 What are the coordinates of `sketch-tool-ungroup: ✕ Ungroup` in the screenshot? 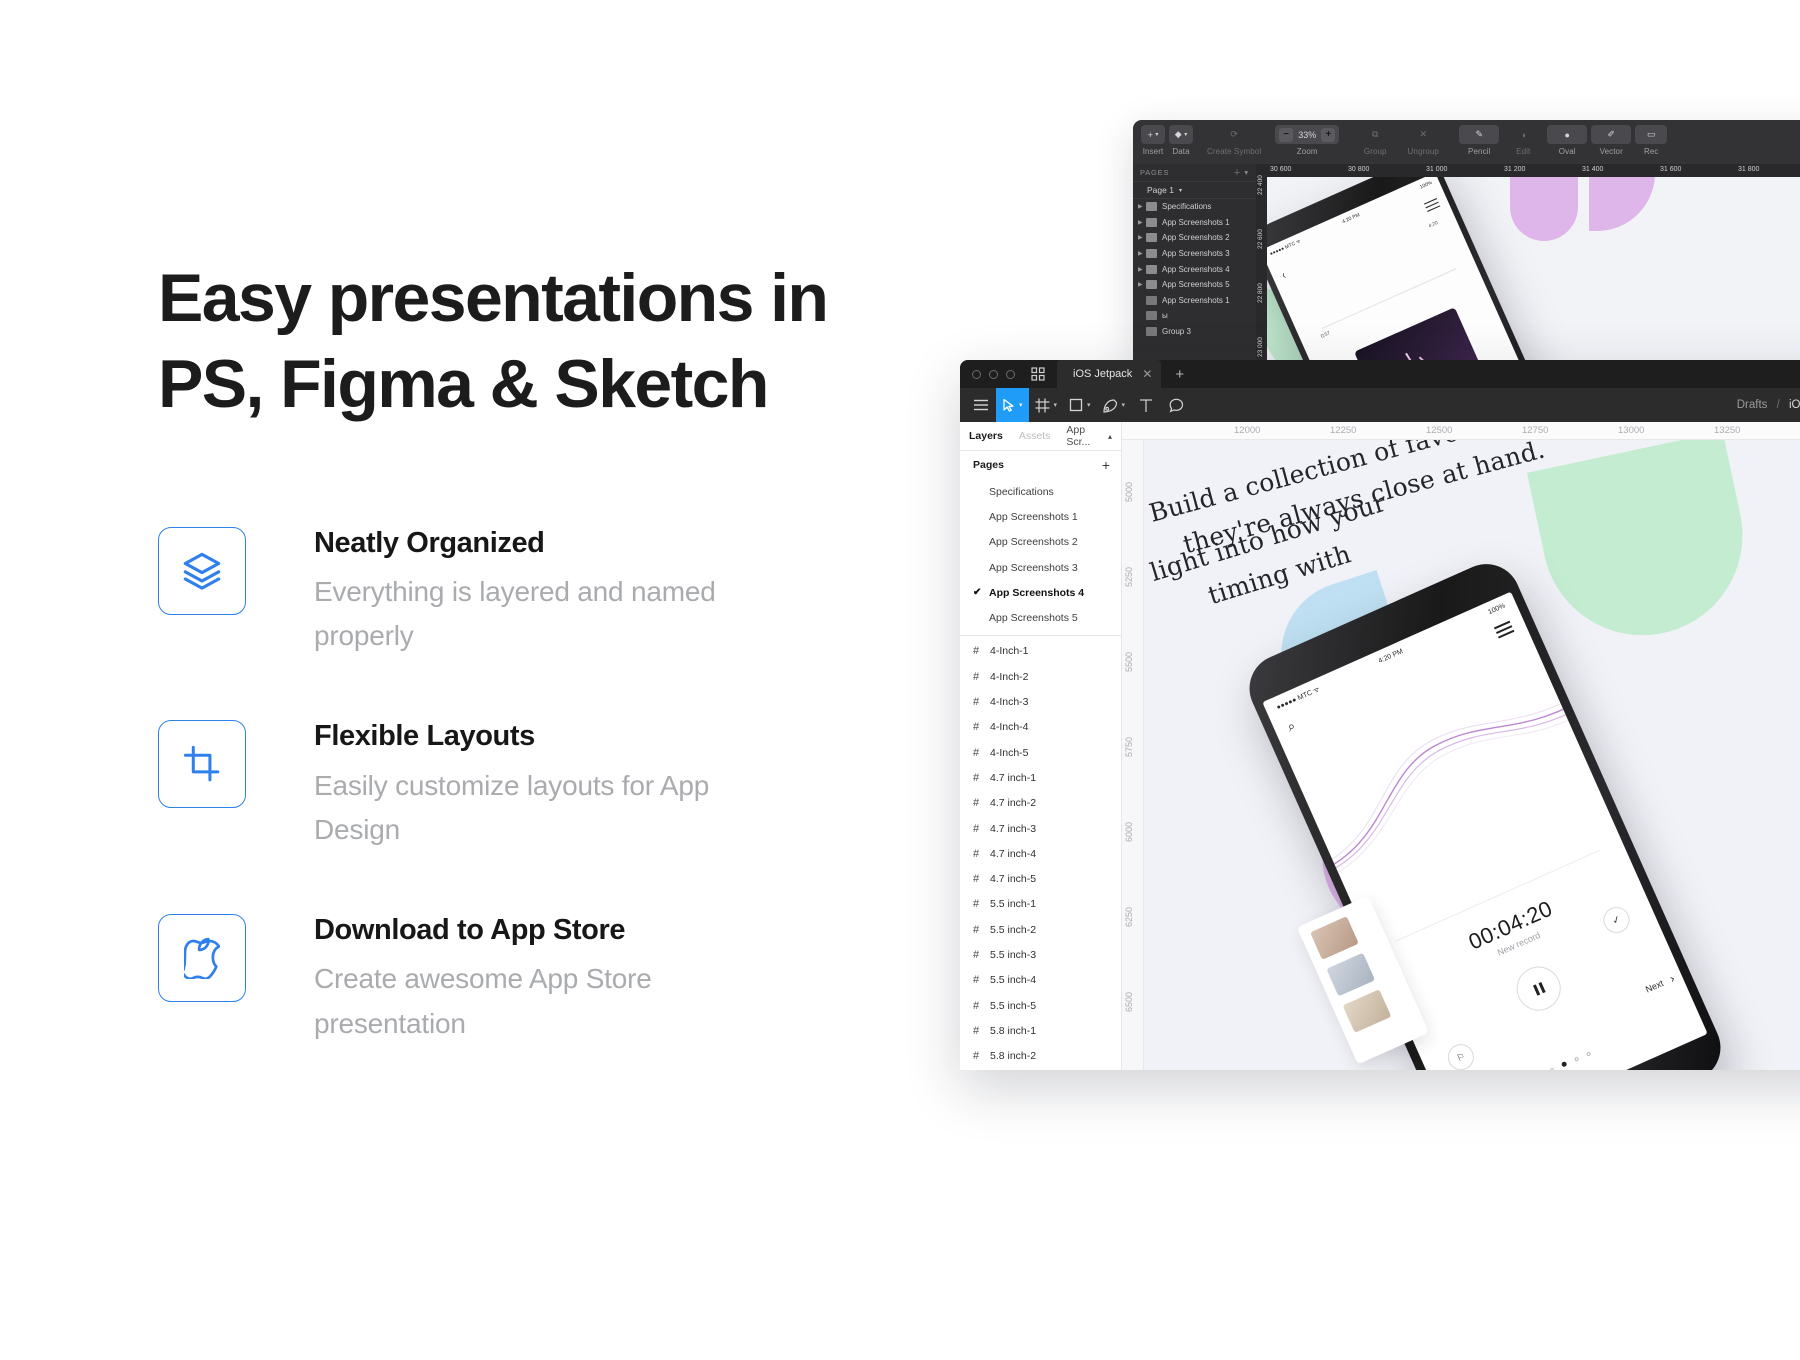 It's located at (1423, 140).